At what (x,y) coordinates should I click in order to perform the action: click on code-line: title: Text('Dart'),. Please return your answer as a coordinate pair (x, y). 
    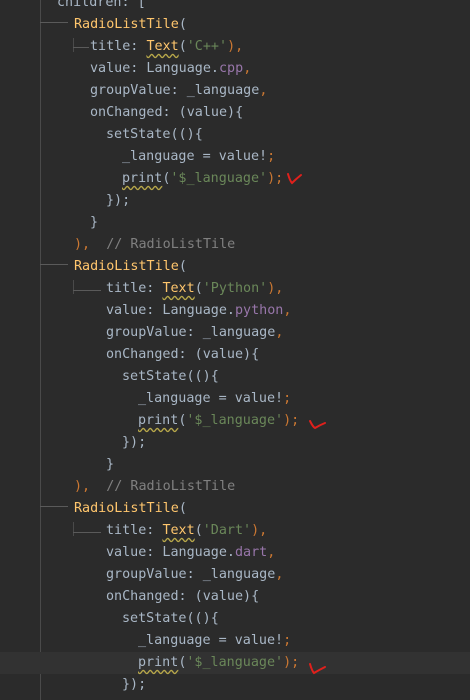
    Looking at the image, I should click on (235, 531).